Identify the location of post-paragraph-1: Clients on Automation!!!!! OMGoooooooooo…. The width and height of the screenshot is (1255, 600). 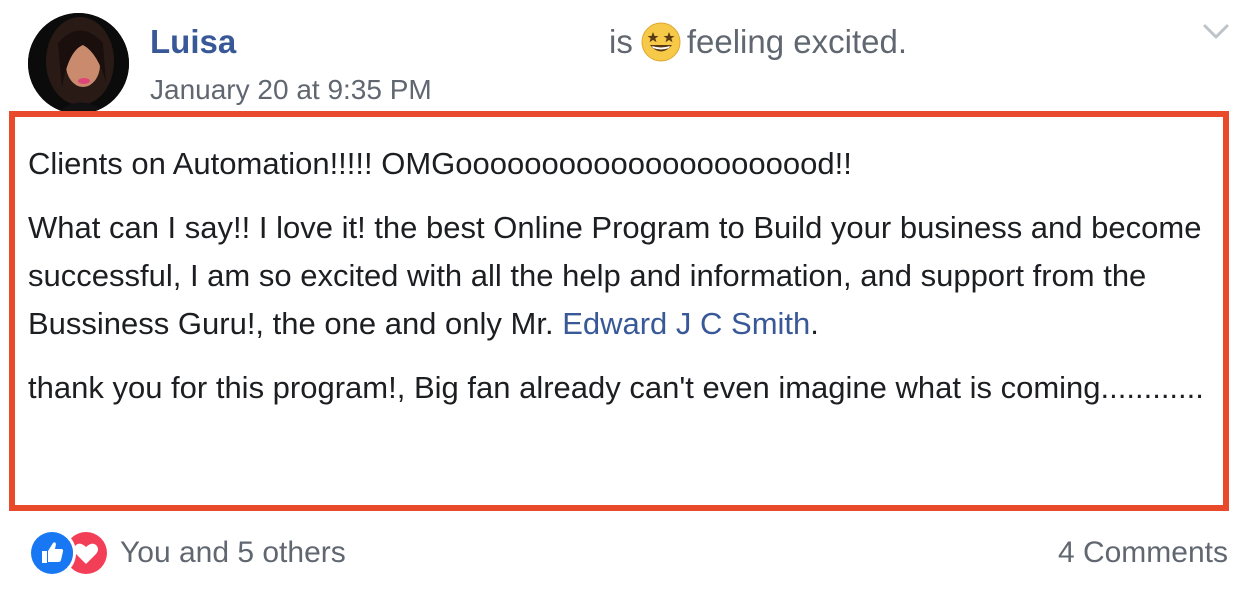
(440, 163).